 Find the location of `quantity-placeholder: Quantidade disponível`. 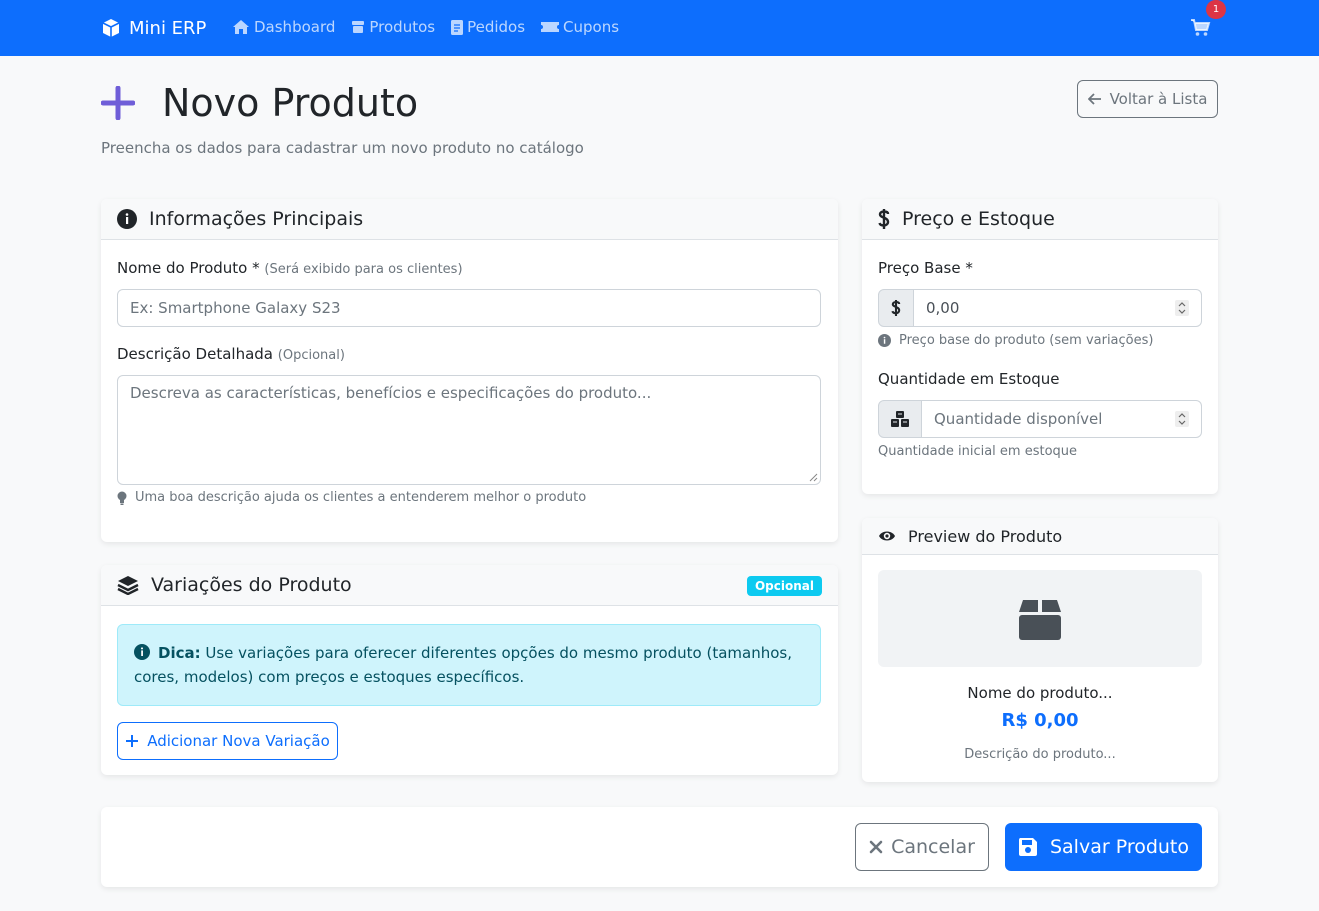

quantity-placeholder: Quantidade disponível is located at coordinates (1018, 419).